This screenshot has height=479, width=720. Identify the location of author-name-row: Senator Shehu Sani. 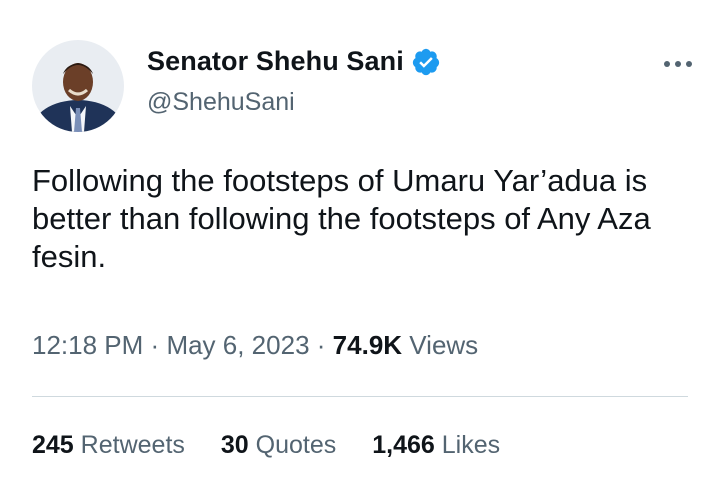
(294, 61).